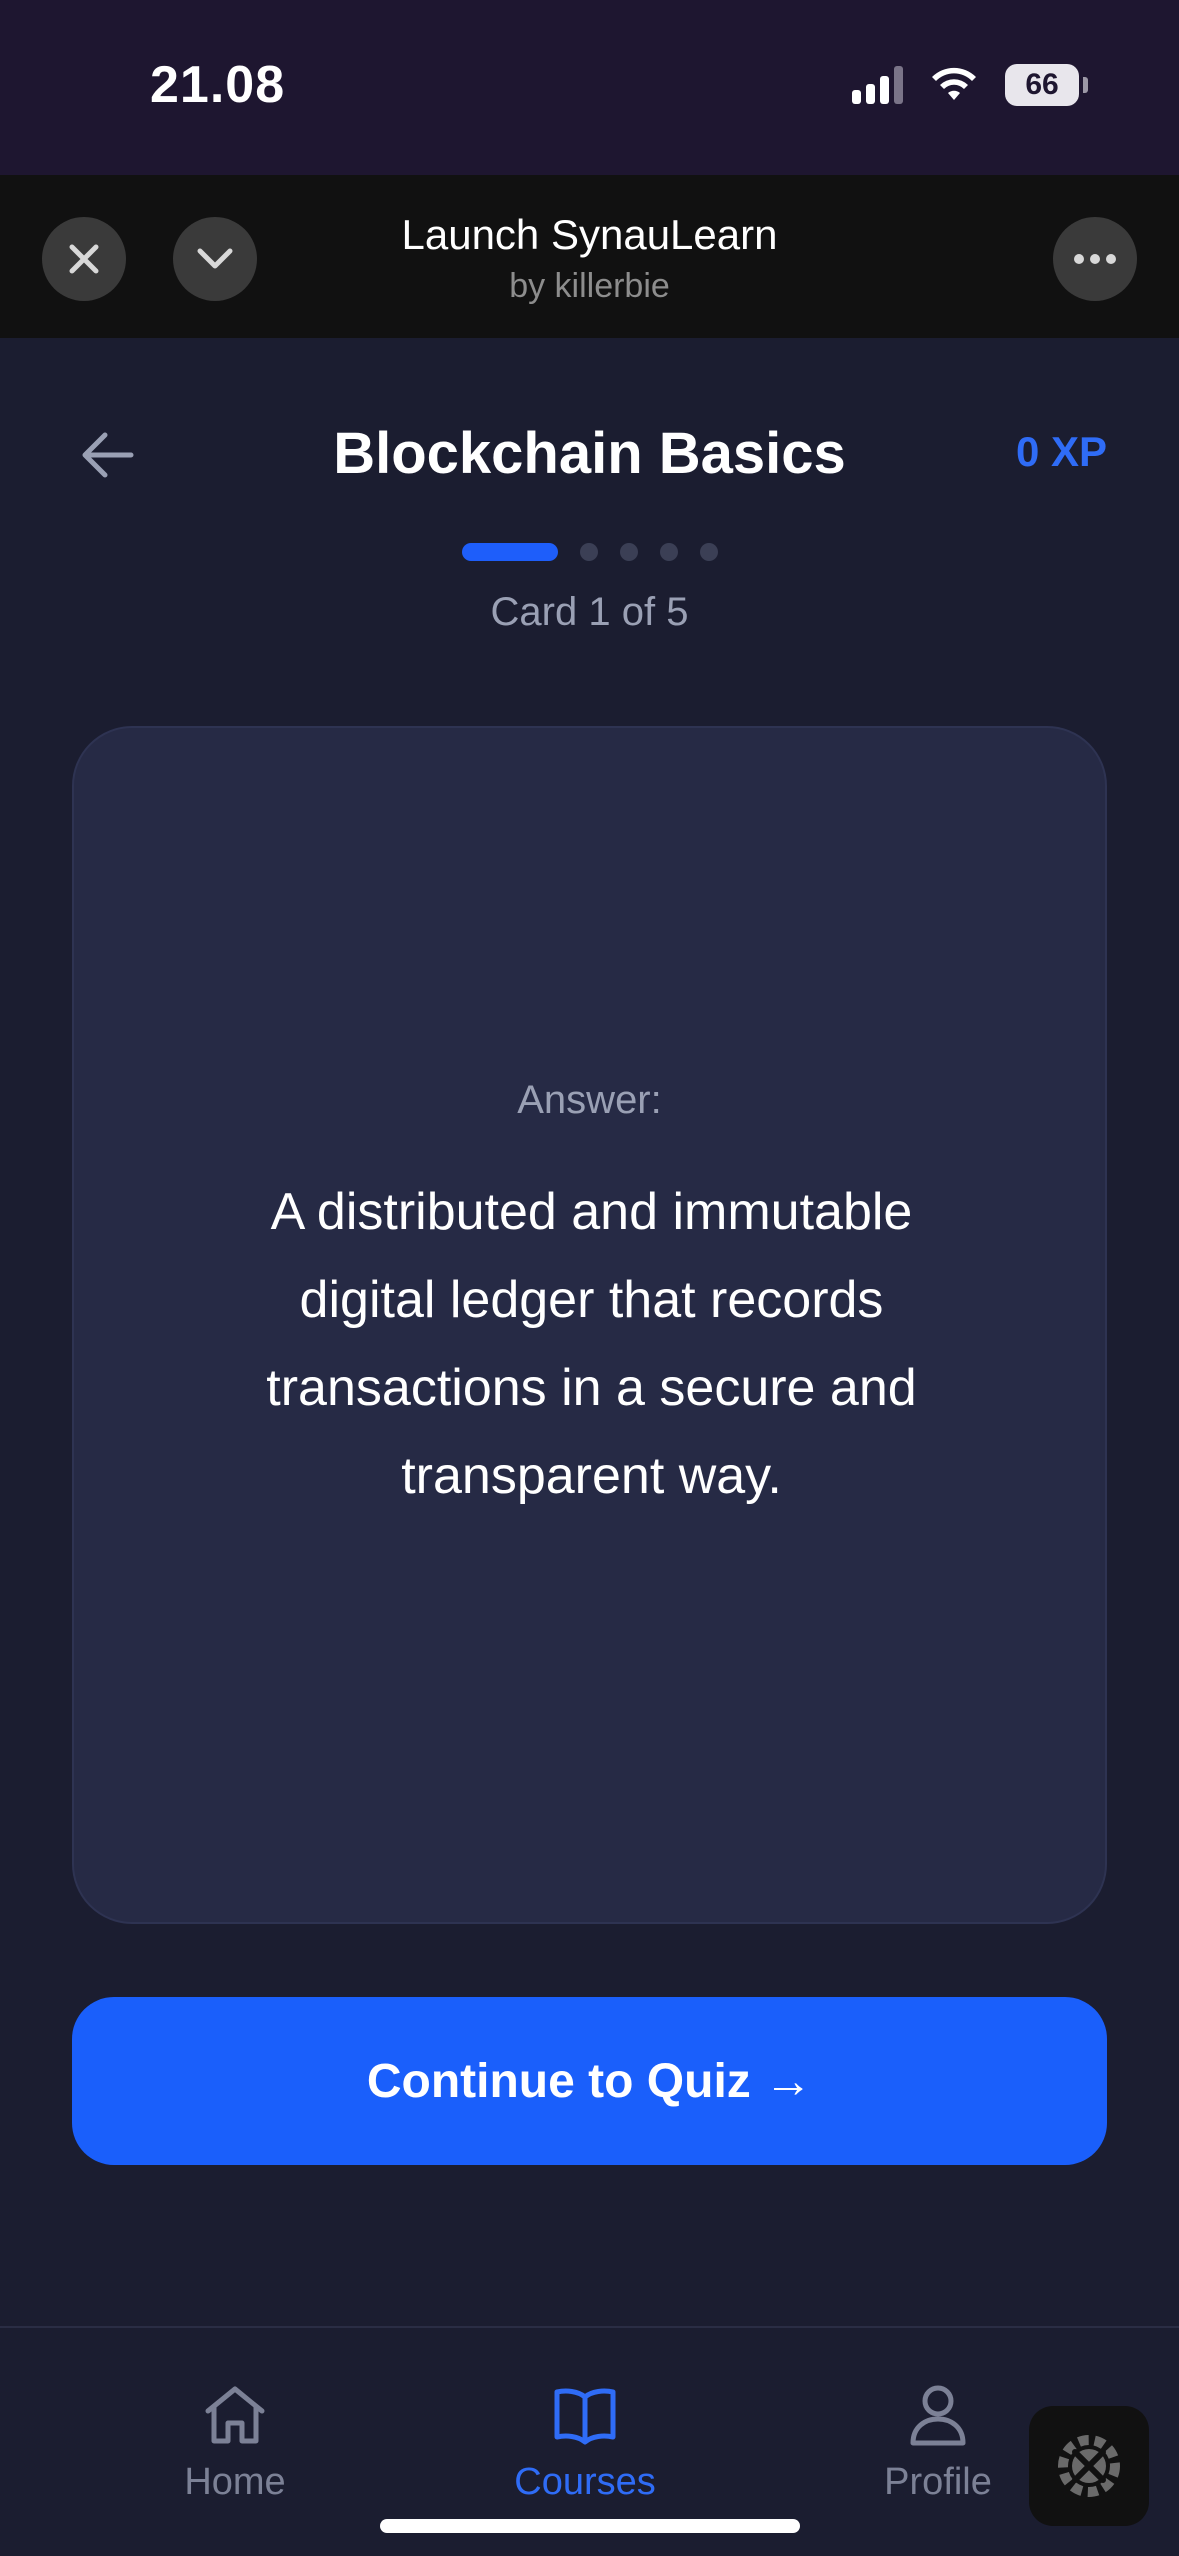 This screenshot has width=1179, height=2556. What do you see at coordinates (589, 286) in the screenshot?
I see `mini-app-subtitle: by killerbie` at bounding box center [589, 286].